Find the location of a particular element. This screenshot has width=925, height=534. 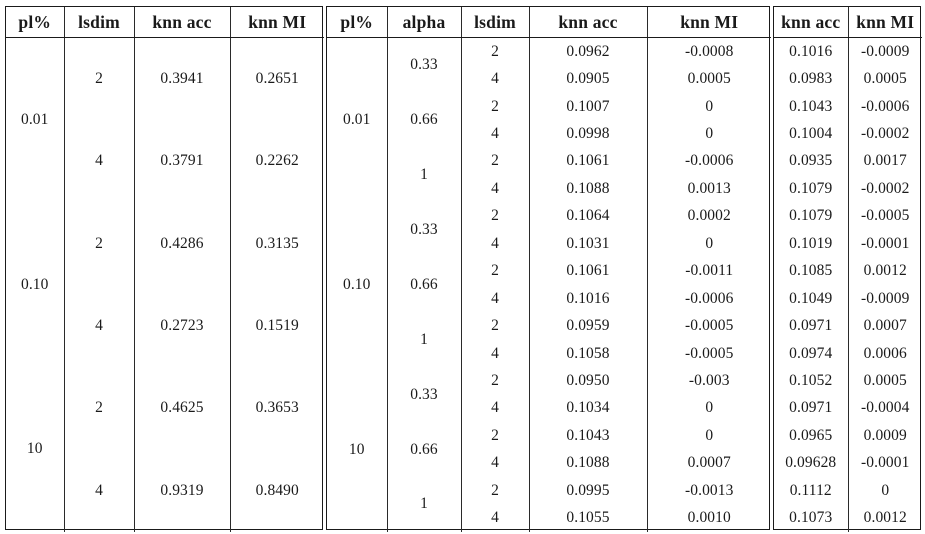

cell-knn-mi: -0.0009 is located at coordinates (884, 298).